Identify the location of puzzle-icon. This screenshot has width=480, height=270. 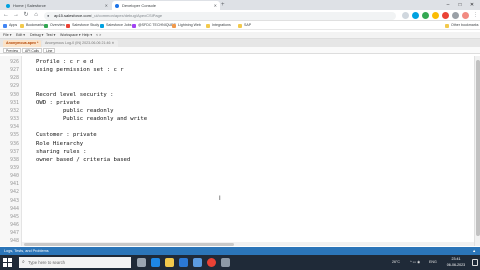
(455, 15).